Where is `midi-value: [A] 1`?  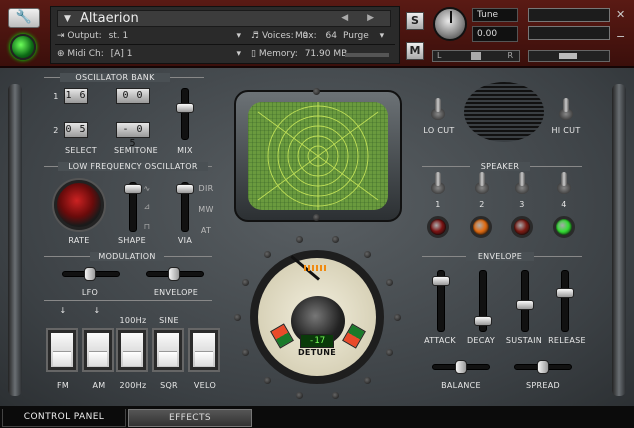
midi-value: [A] 1 is located at coordinates (122, 54).